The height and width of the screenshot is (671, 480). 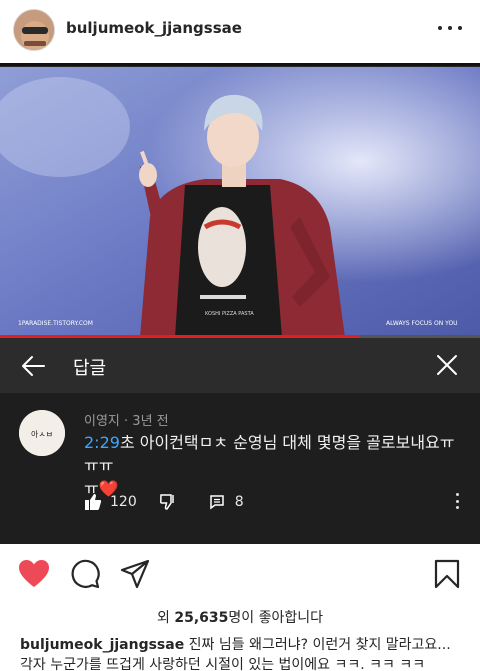 What do you see at coordinates (33, 366) in the screenshot?
I see `back-arrow-icon` at bounding box center [33, 366].